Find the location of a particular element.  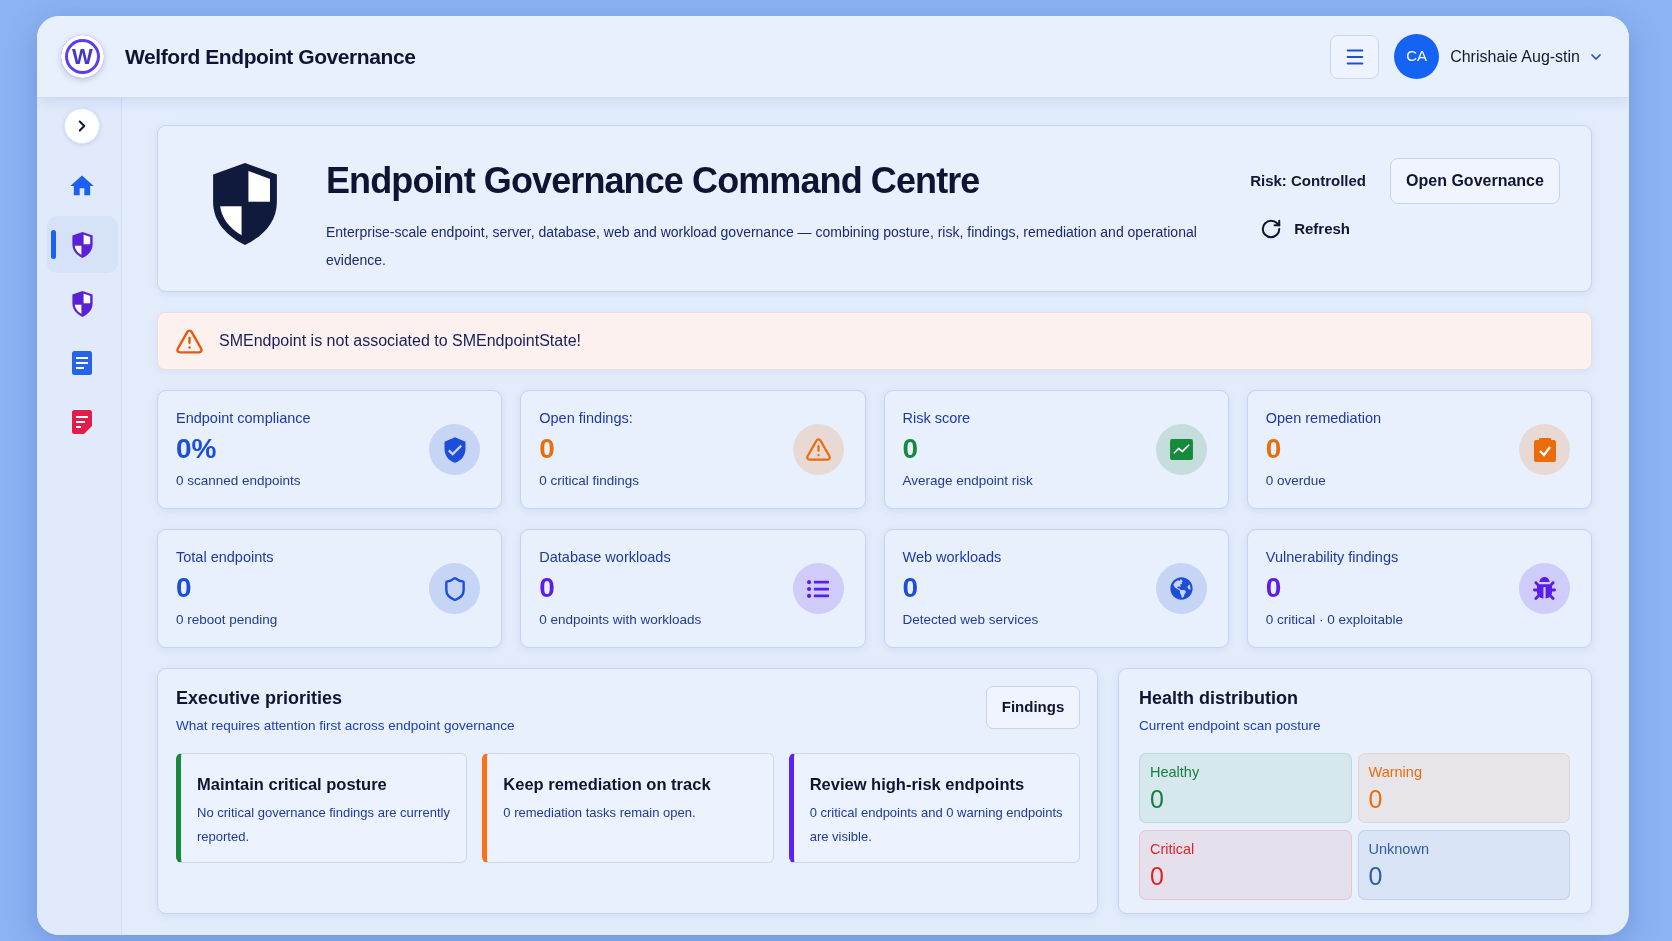

stat-detail: 0 critical · 0 exploitable is located at coordinates (1335, 620).